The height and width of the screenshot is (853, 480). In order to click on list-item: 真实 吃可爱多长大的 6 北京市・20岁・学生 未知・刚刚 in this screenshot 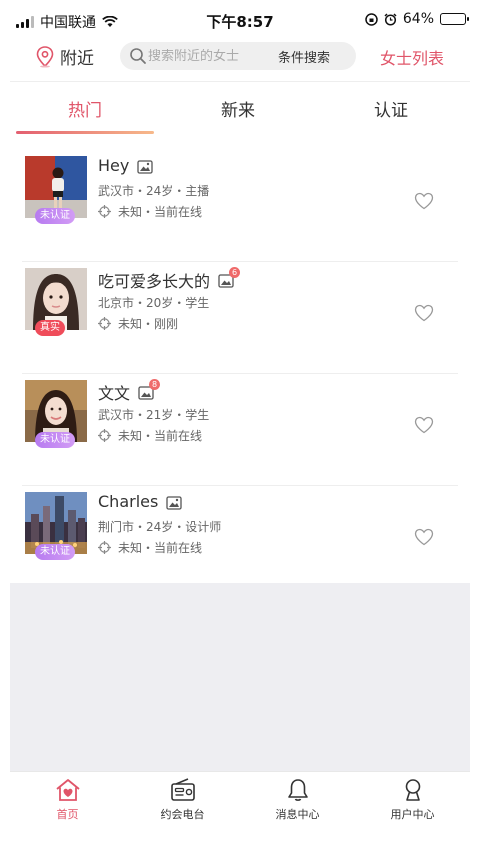, I will do `click(240, 318)`.